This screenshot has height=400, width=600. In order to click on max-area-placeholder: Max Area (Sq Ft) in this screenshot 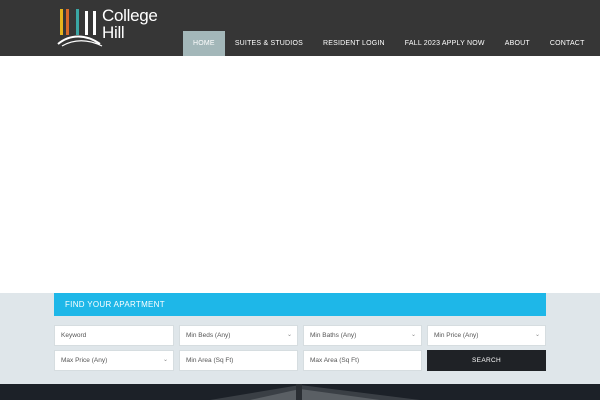, I will do `click(335, 360)`.